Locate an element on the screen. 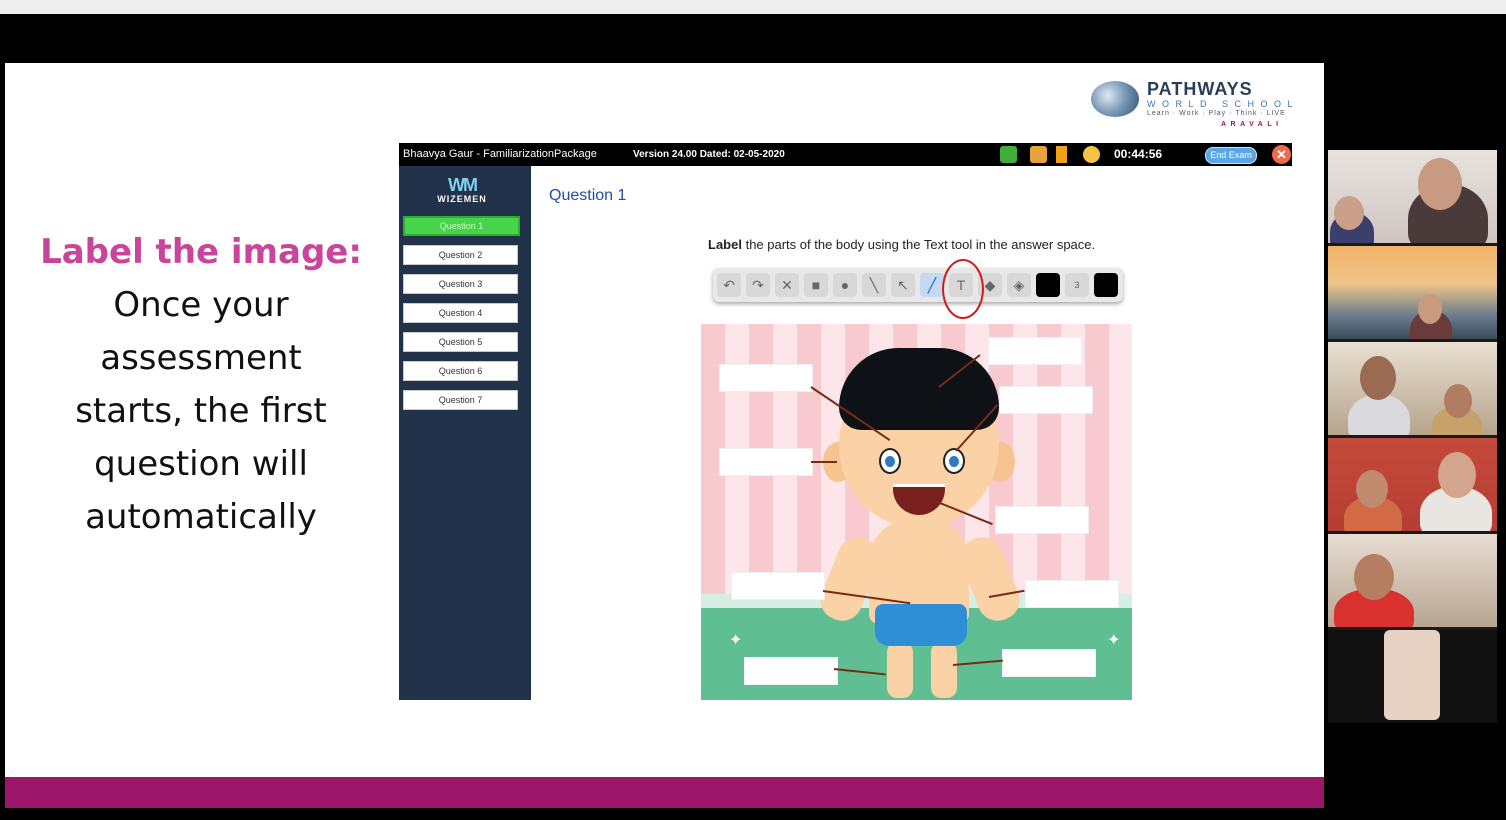 Image resolution: width=1506 pixels, height=820 pixels. boy-right-leg is located at coordinates (944, 670).